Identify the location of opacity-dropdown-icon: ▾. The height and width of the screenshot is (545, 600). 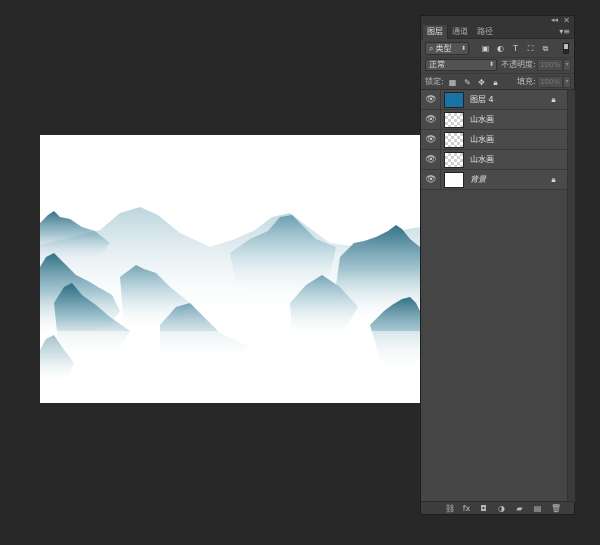
(567, 65).